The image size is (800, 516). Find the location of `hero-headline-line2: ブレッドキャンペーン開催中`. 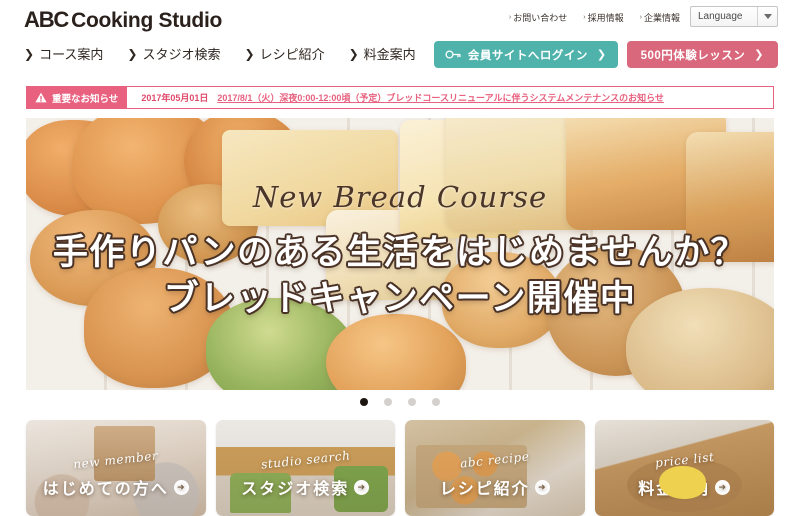

hero-headline-line2: ブレッドキャンペーン開催中 is located at coordinates (400, 299).